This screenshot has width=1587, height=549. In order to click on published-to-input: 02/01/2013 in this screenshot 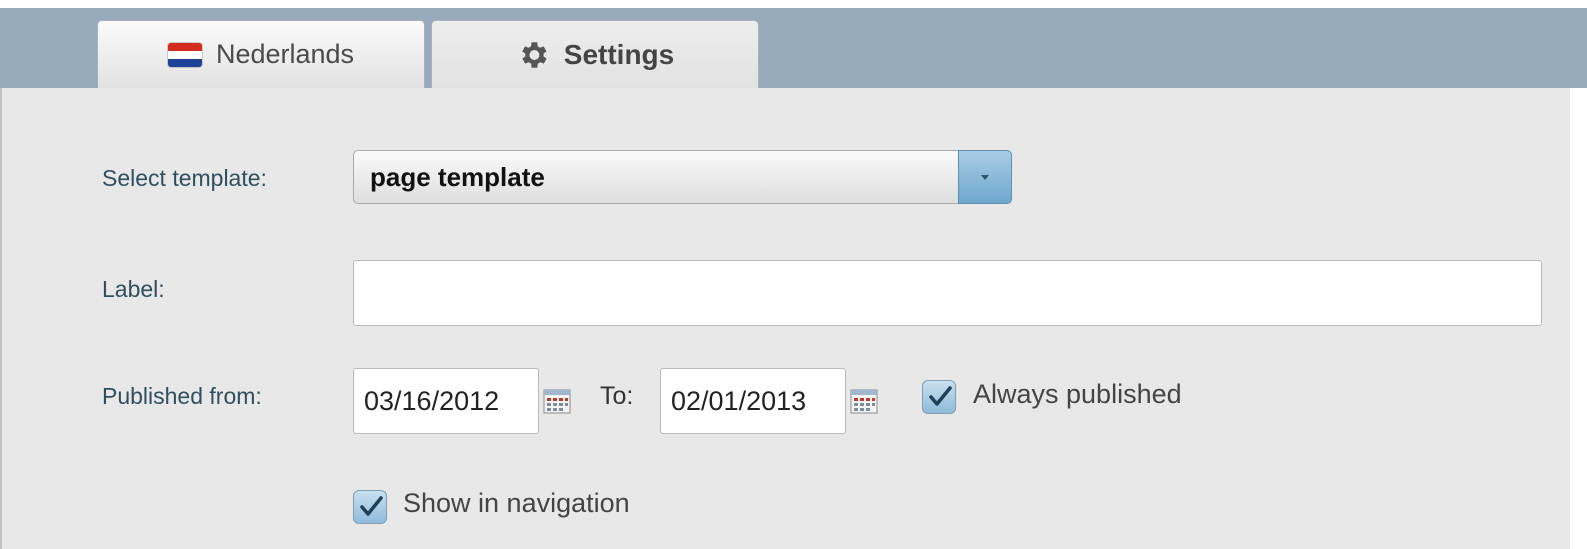, I will do `click(753, 401)`.